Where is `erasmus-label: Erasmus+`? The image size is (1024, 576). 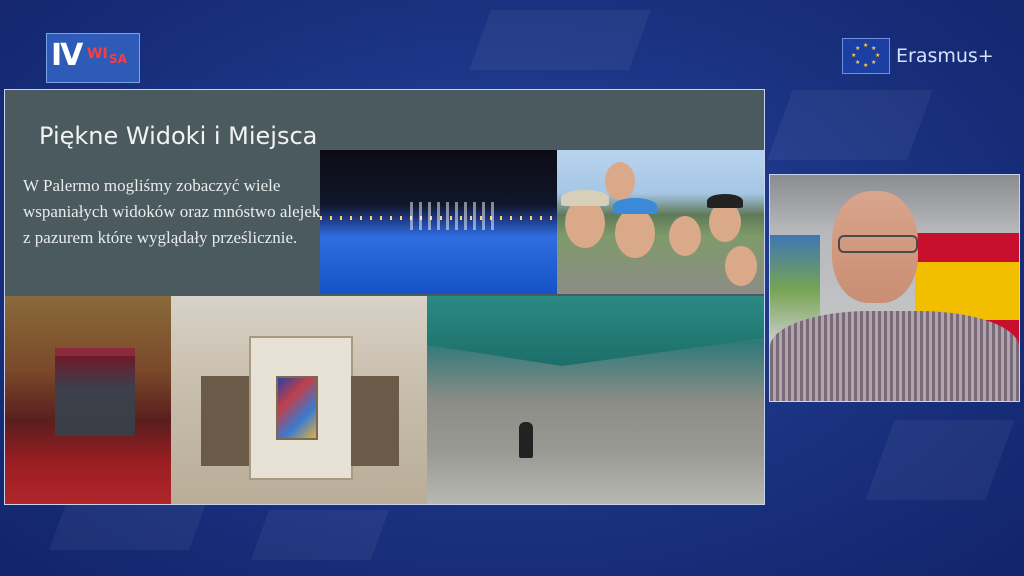 erasmus-label: Erasmus+ is located at coordinates (945, 56).